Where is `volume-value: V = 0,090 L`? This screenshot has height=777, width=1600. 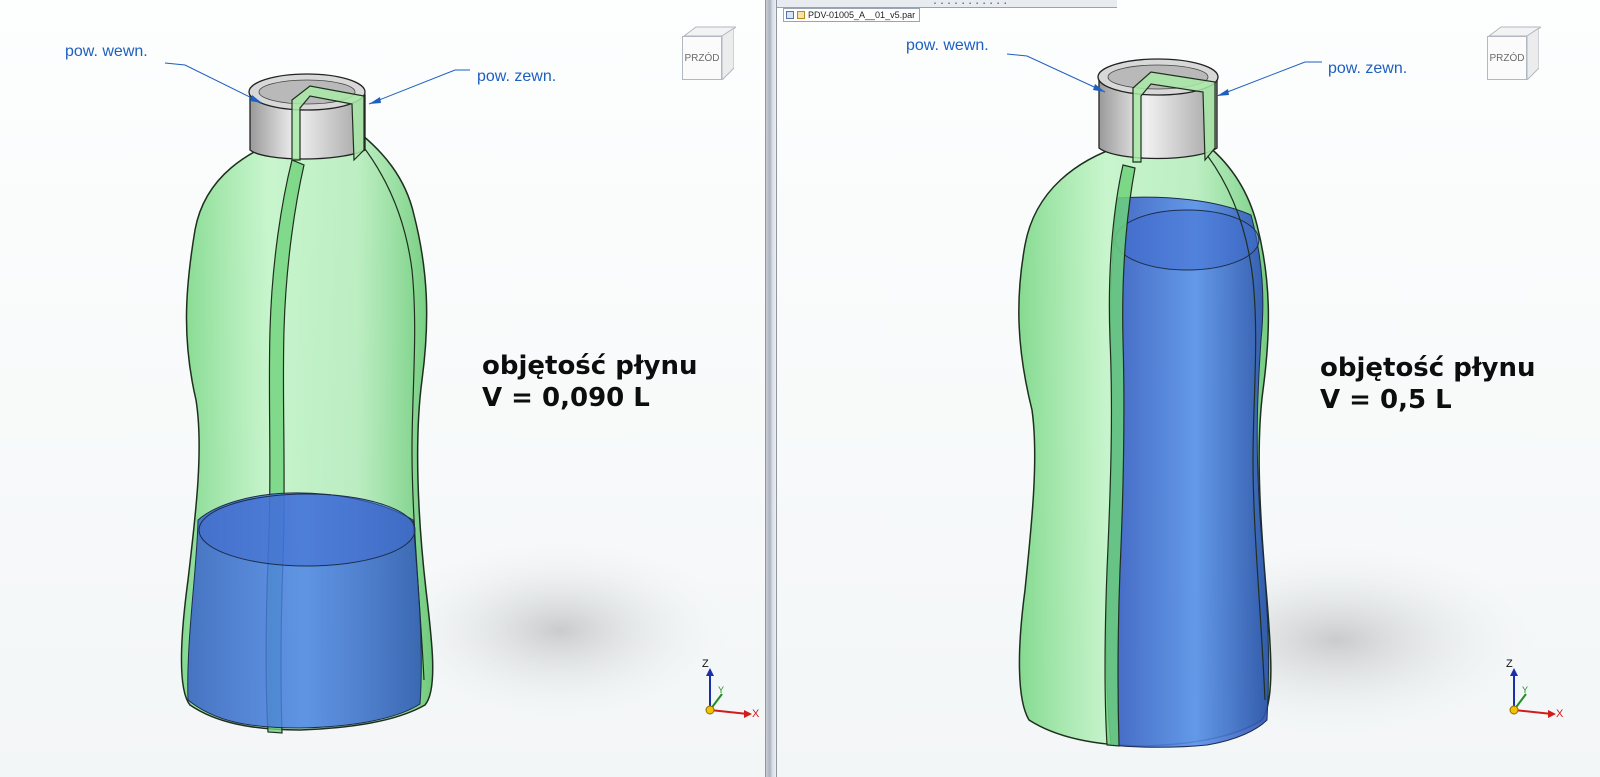
volume-value: V = 0,090 L is located at coordinates (566, 398).